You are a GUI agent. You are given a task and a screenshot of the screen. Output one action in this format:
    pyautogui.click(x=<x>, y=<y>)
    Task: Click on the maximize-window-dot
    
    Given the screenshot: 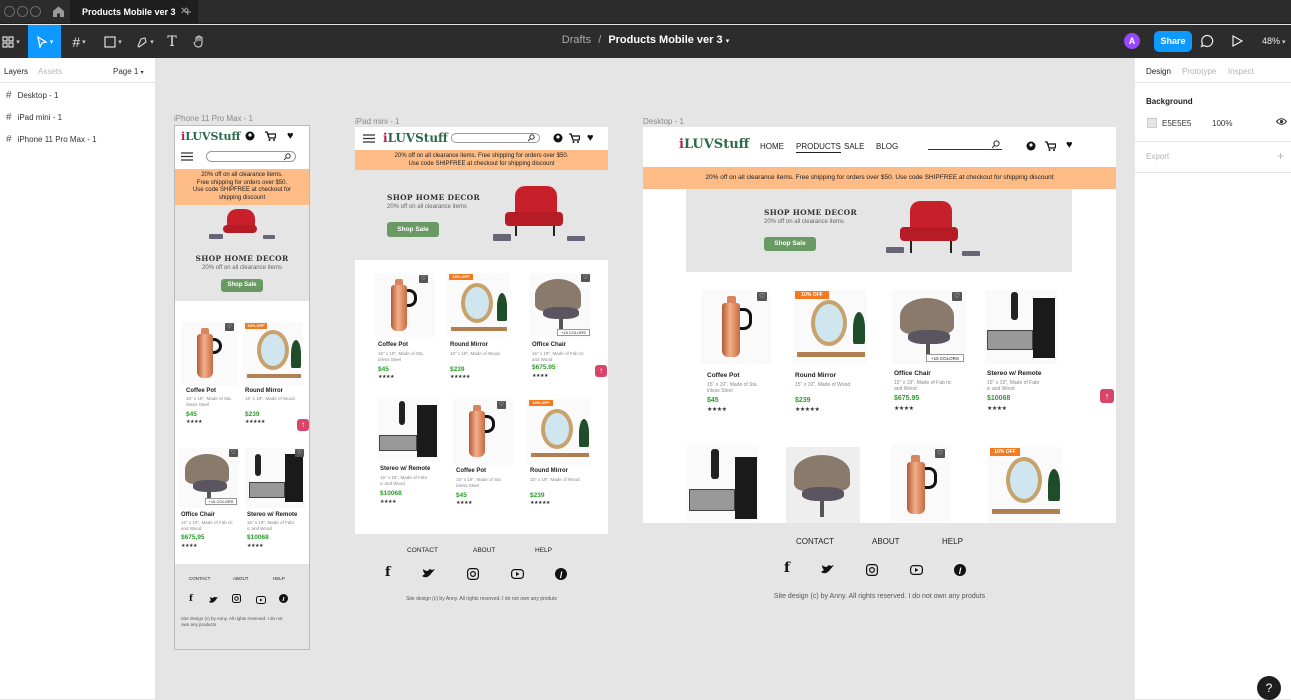 What is the action you would take?
    pyautogui.click(x=35, y=11)
    